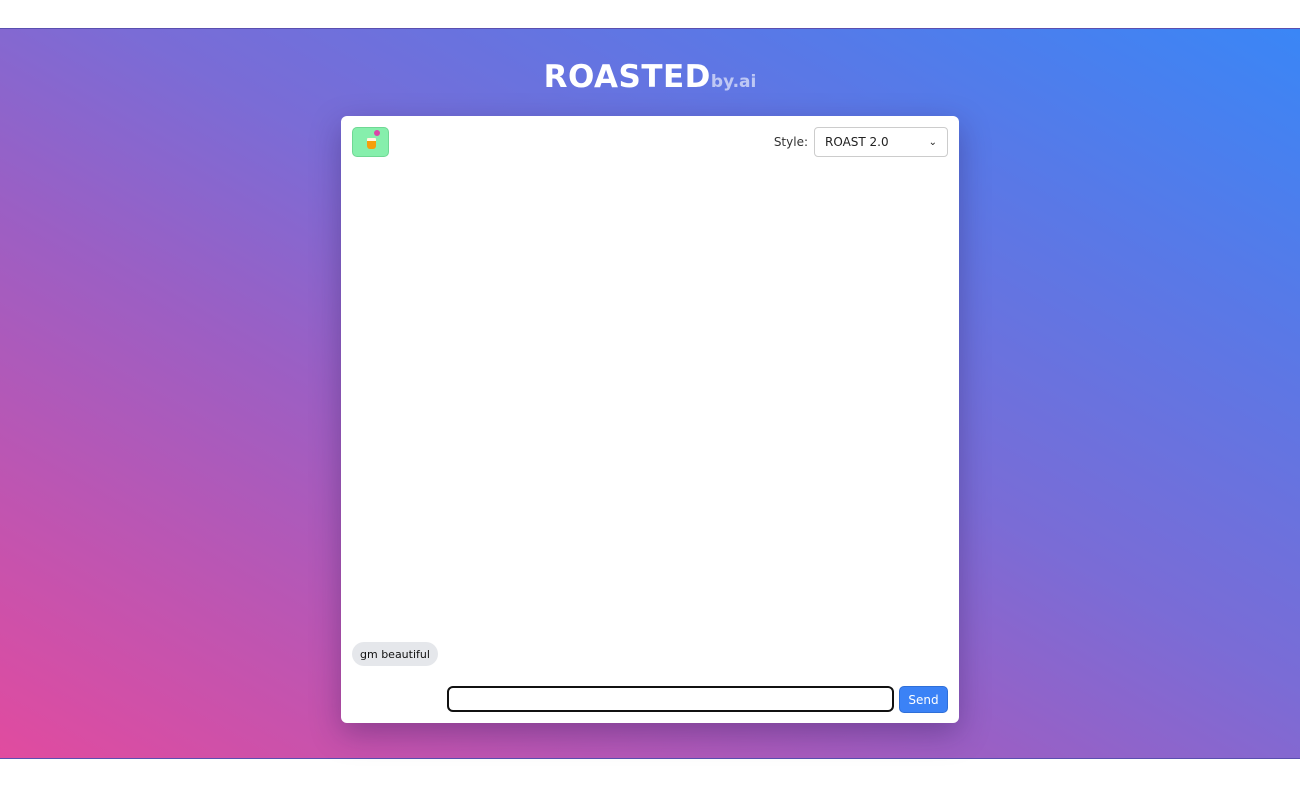 The image size is (1300, 788). I want to click on cup-shape, so click(371, 143).